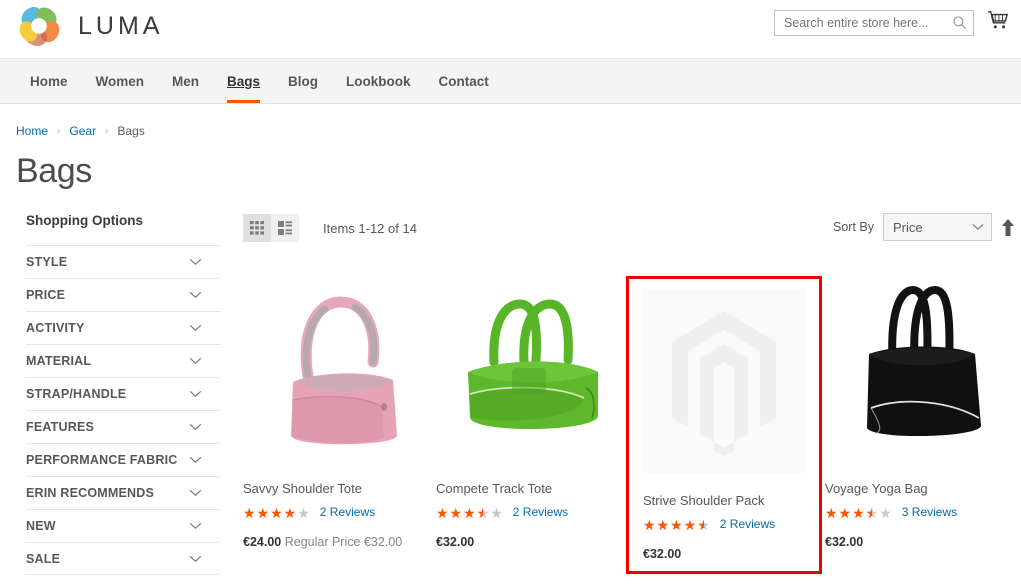 This screenshot has width=1021, height=587. Describe the element at coordinates (55, 328) in the screenshot. I see `filter-label: ACTIVITY` at that location.